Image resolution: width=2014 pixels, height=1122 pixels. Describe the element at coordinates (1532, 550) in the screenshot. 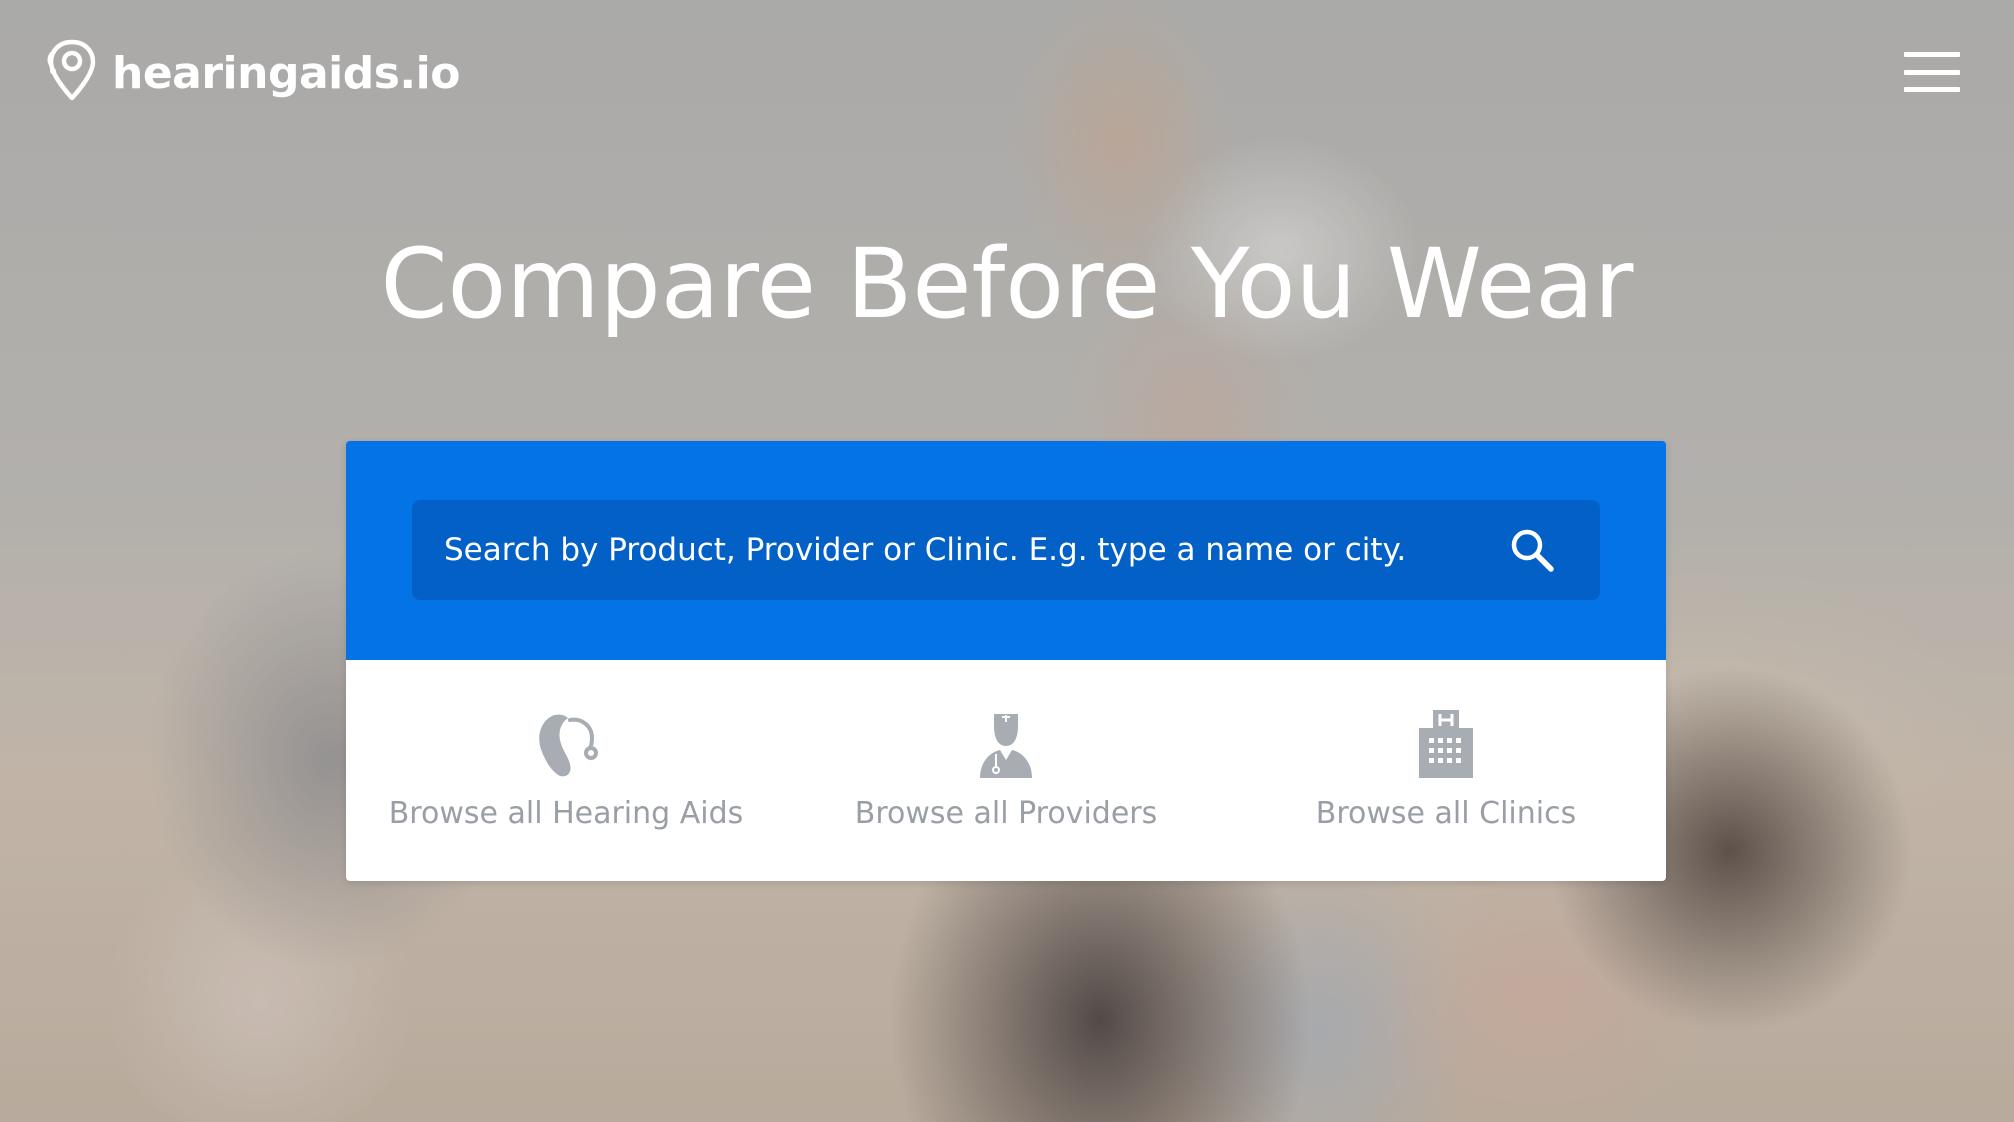

I see `search-icon` at that location.